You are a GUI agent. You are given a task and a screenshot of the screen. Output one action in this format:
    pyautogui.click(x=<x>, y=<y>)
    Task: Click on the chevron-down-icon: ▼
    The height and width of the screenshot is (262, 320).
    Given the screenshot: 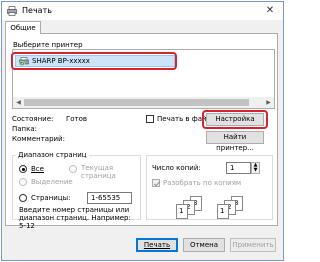 What is the action you would take?
    pyautogui.click(x=255, y=170)
    